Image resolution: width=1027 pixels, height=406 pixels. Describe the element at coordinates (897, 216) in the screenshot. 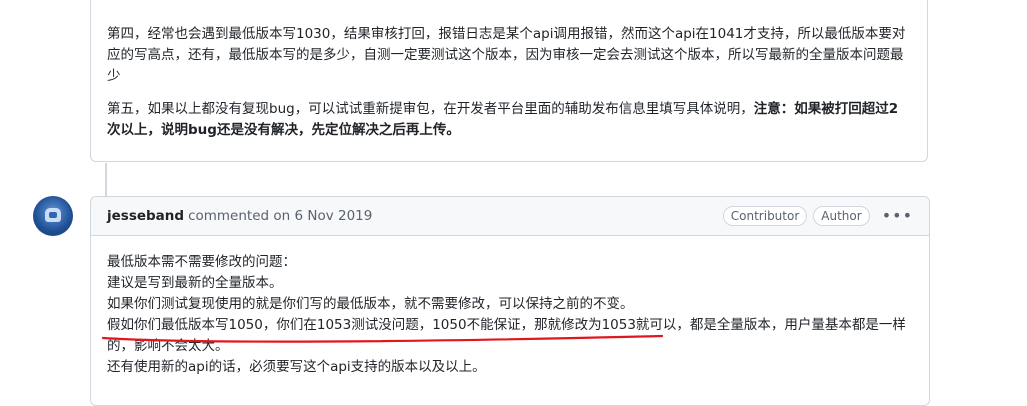

I see `kebab-menu-icon: •••` at that location.